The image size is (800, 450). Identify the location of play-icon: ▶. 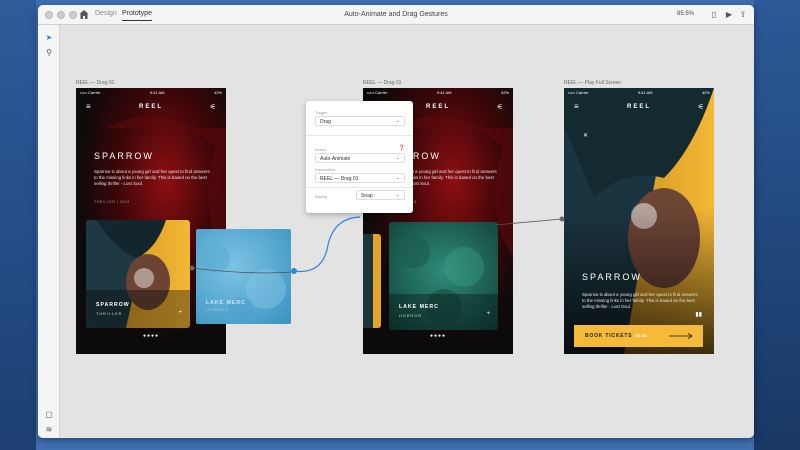
(729, 15).